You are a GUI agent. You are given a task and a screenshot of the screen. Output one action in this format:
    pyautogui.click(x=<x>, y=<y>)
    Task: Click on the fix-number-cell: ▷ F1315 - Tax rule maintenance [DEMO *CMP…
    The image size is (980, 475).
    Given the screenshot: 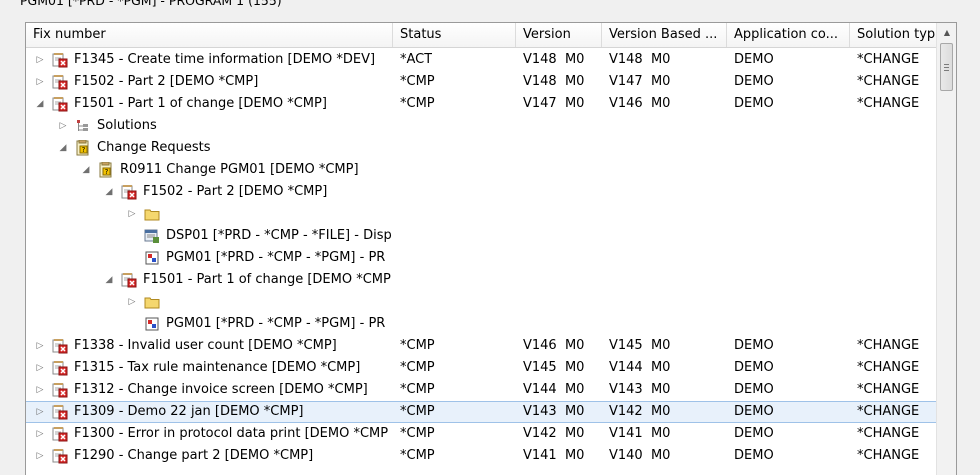 What is the action you would take?
    pyautogui.click(x=213, y=368)
    